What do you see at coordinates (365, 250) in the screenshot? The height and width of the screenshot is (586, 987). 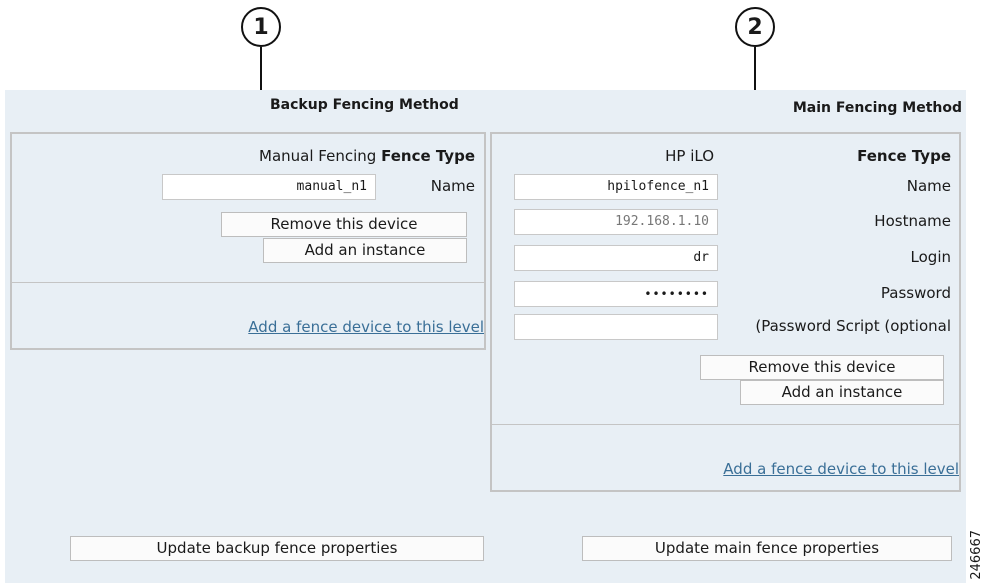 I see `backup-add-instance-button: Add an instance` at bounding box center [365, 250].